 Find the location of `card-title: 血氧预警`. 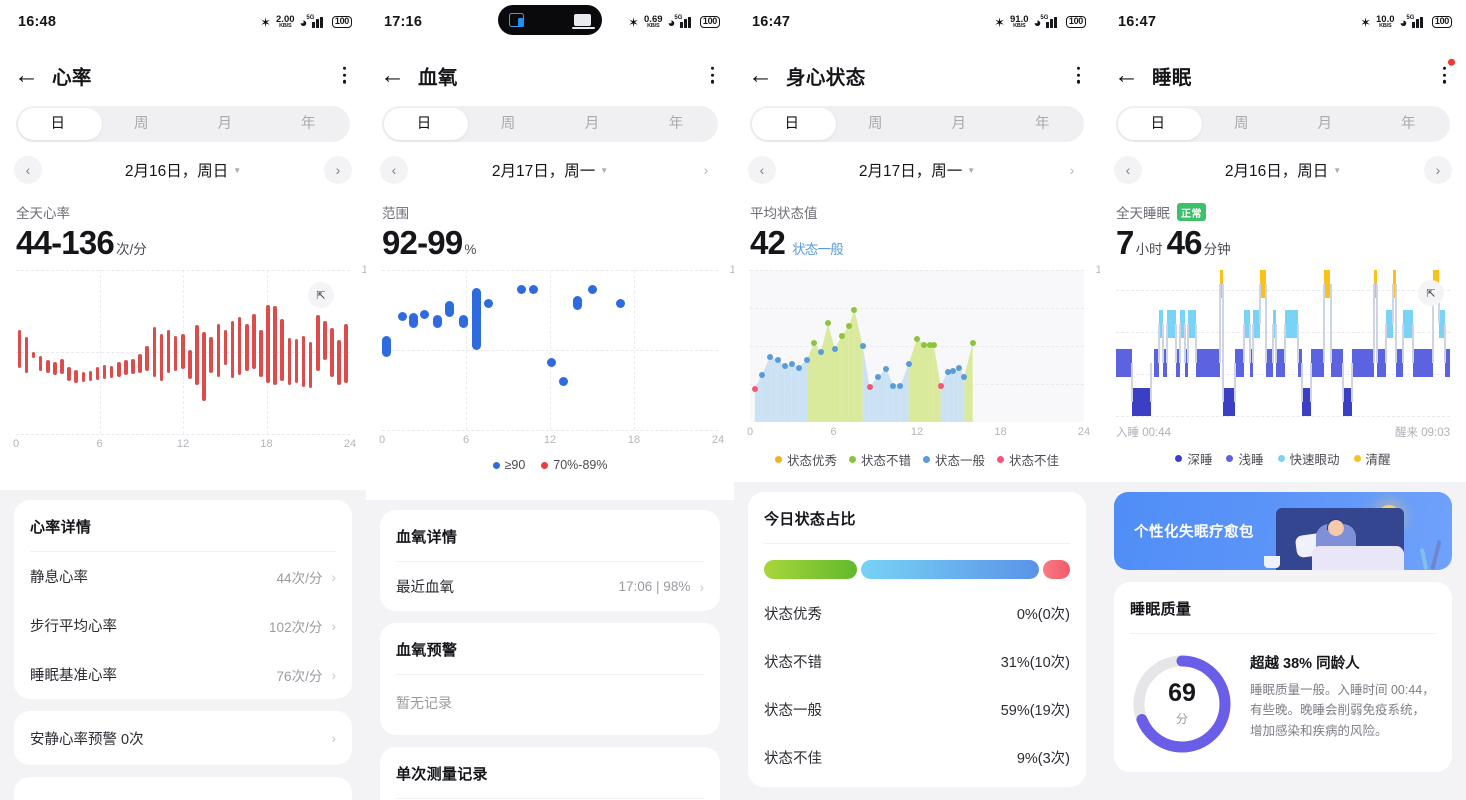

card-title: 血氧预警 is located at coordinates (550, 649).